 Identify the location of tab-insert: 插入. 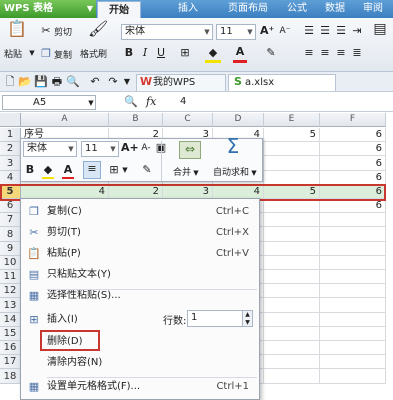
(188, 9).